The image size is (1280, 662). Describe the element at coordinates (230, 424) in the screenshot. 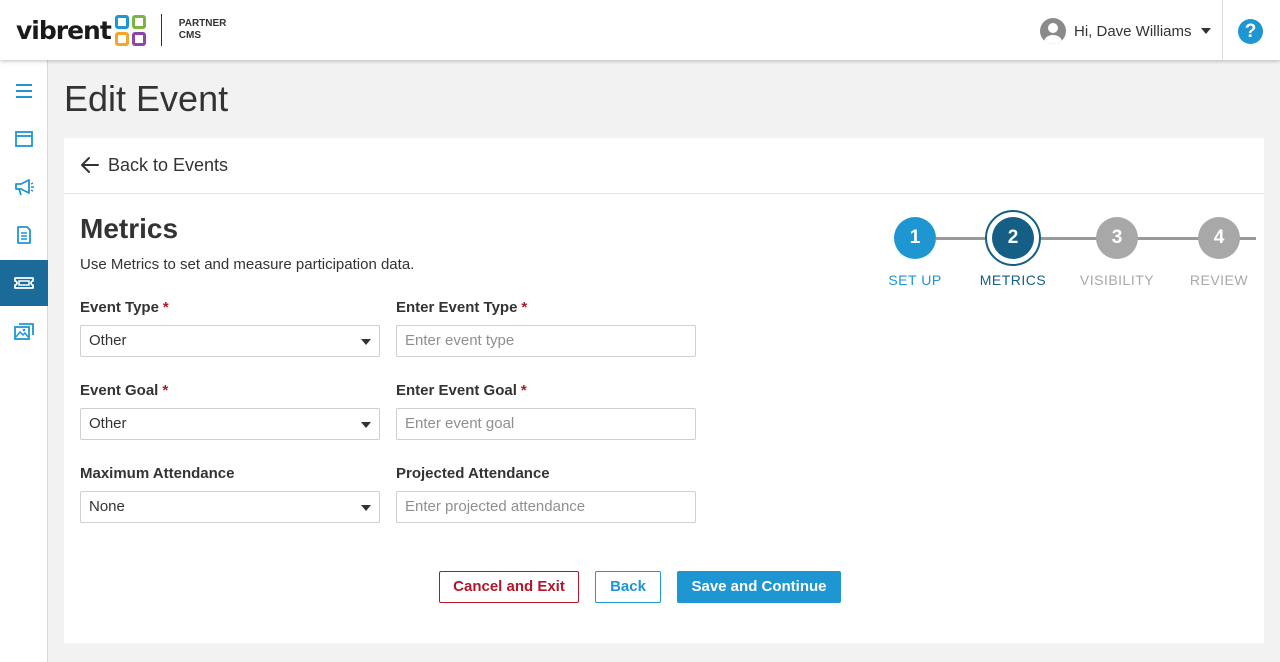

I see `event-goal-select: Other` at that location.